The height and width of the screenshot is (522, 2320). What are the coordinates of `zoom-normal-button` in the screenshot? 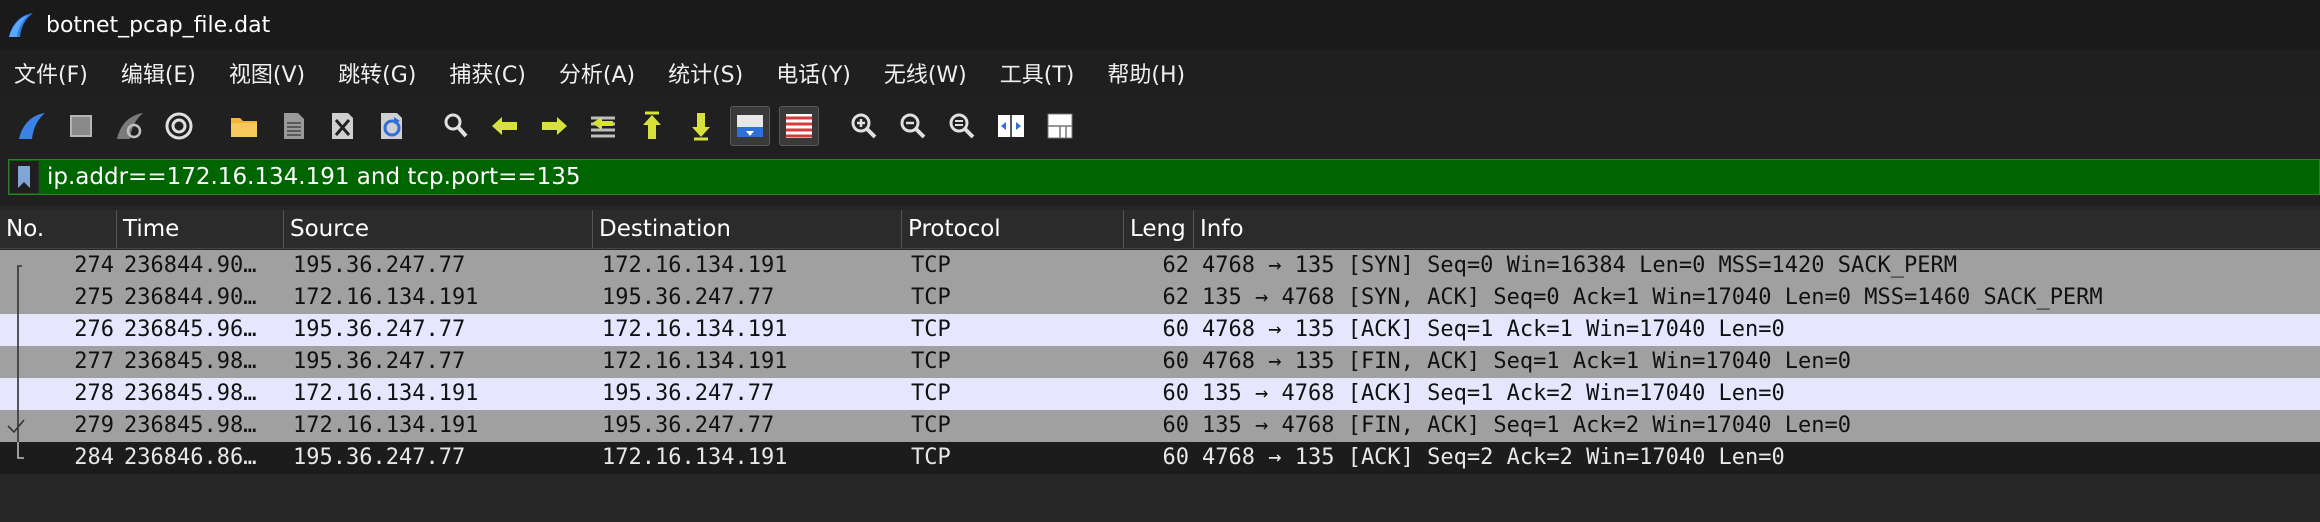 It's located at (962, 126).